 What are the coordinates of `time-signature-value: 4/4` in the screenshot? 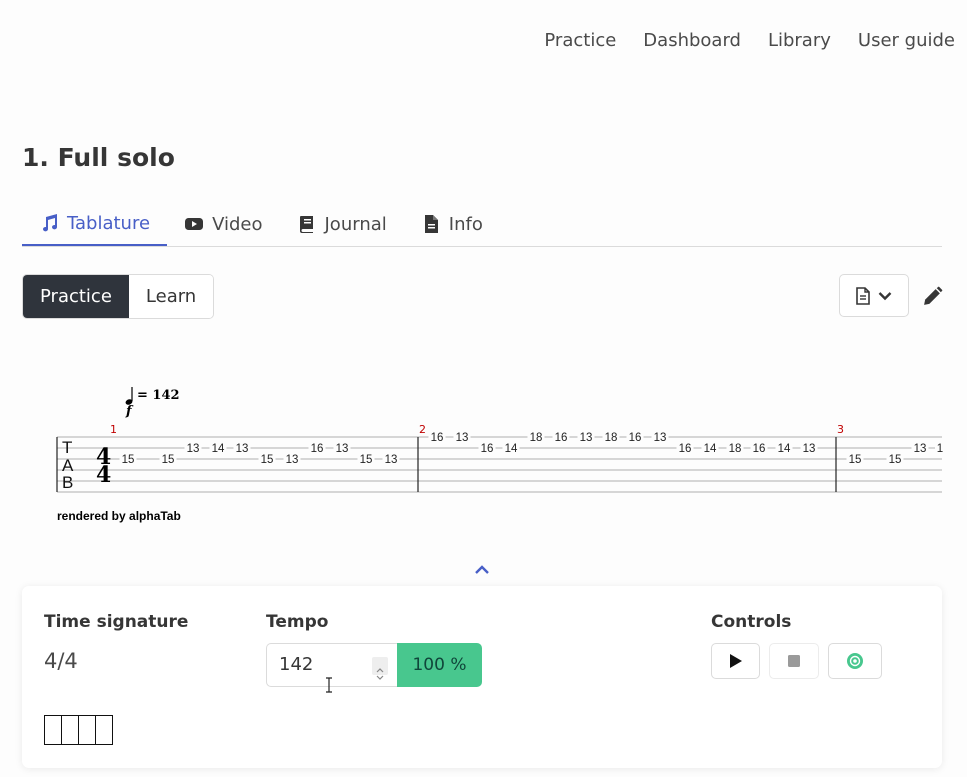 It's located at (61, 661).